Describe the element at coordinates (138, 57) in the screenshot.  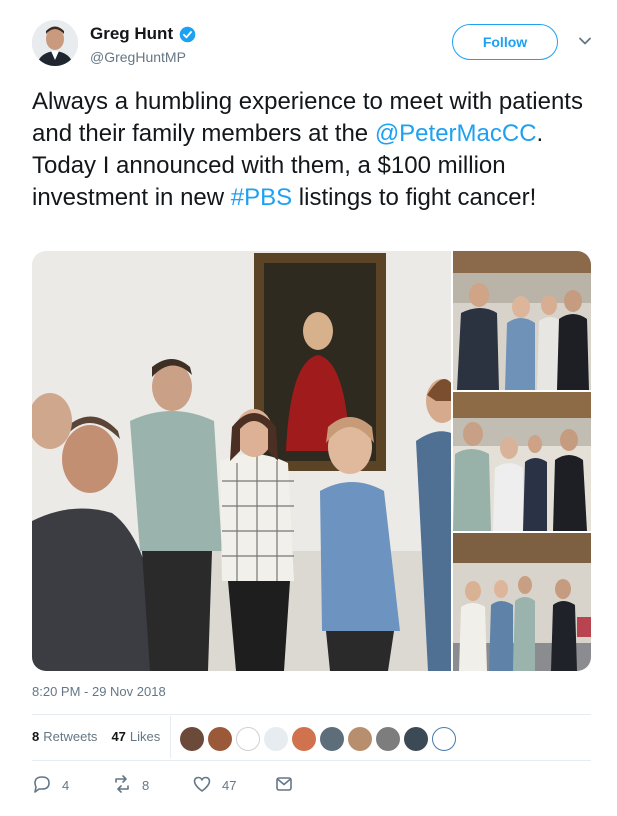
I see `user-handle: @GregHuntMP` at that location.